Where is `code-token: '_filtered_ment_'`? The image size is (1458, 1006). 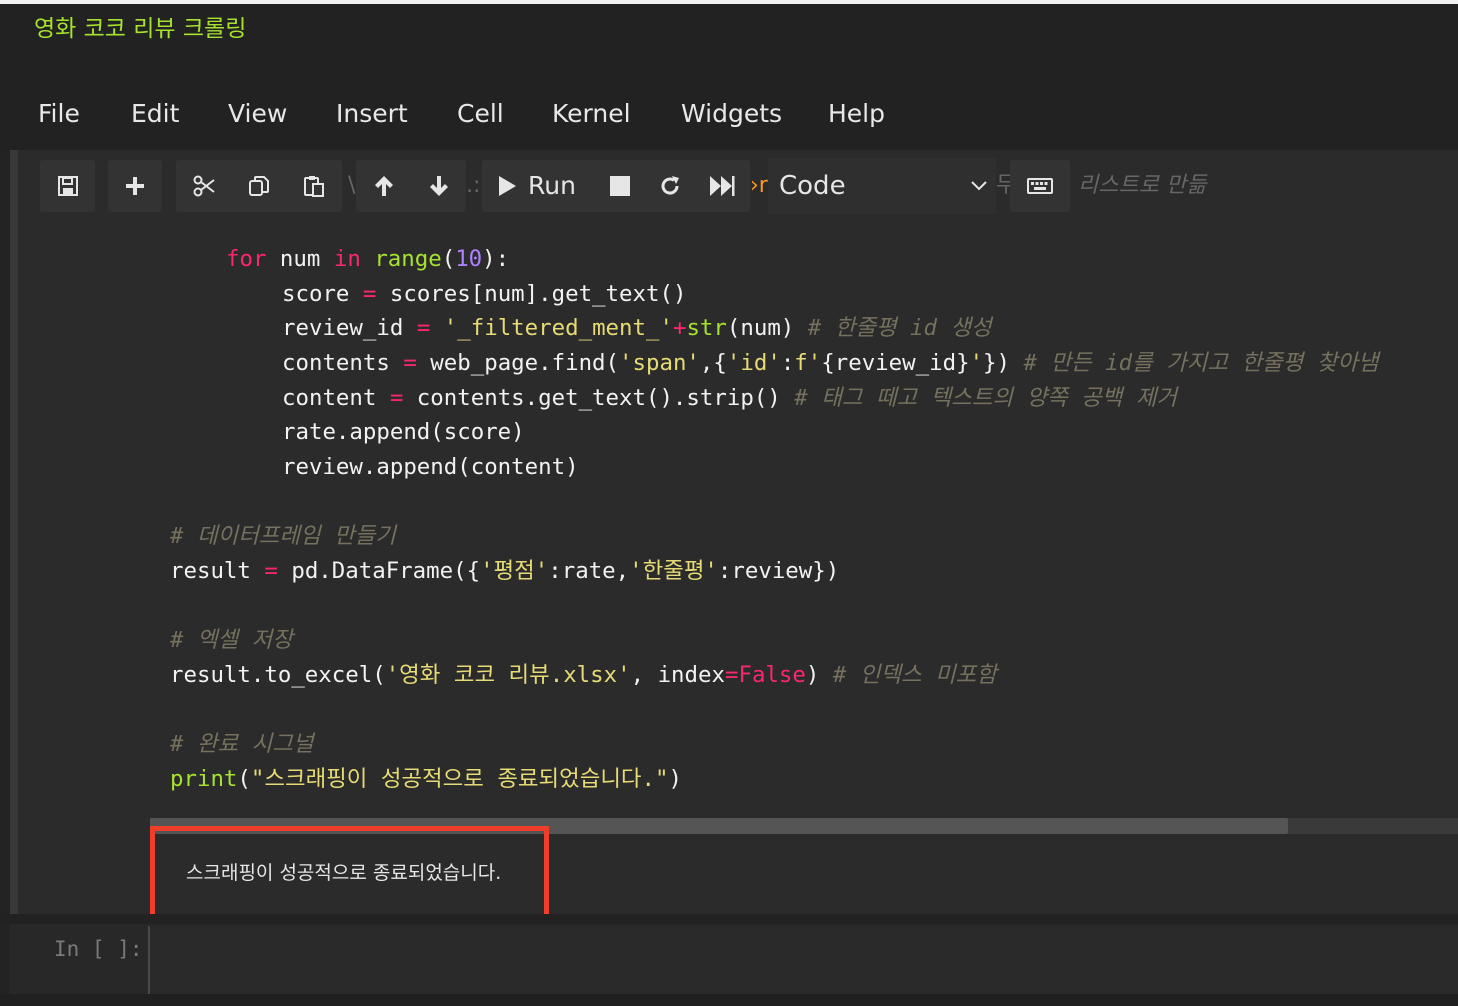 code-token: '_filtered_ment_' is located at coordinates (558, 328).